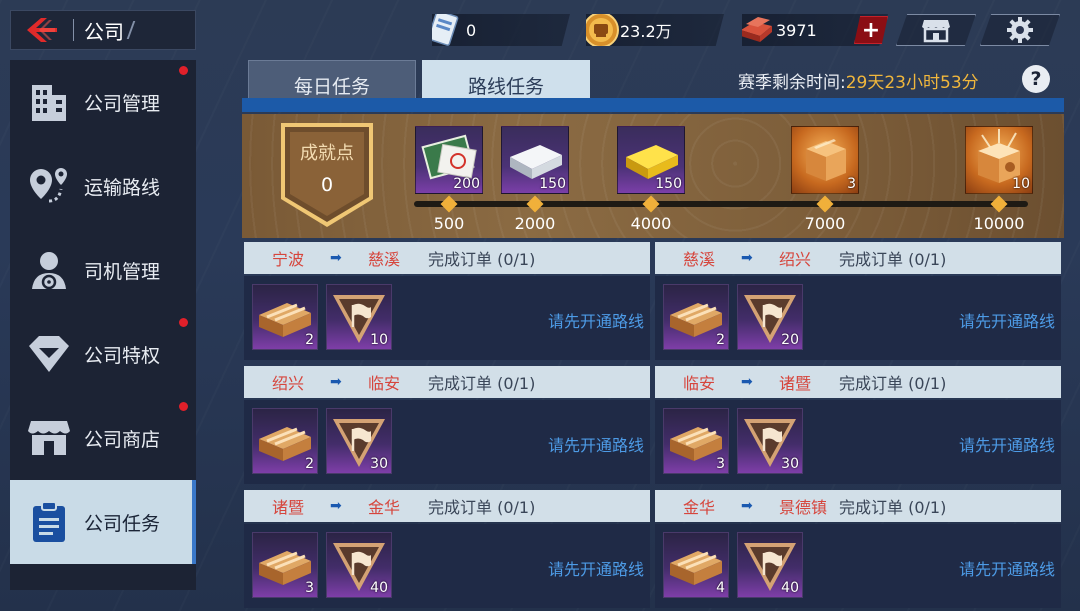  Describe the element at coordinates (999, 223) in the screenshot. I see `milestone-label: 10000` at that location.